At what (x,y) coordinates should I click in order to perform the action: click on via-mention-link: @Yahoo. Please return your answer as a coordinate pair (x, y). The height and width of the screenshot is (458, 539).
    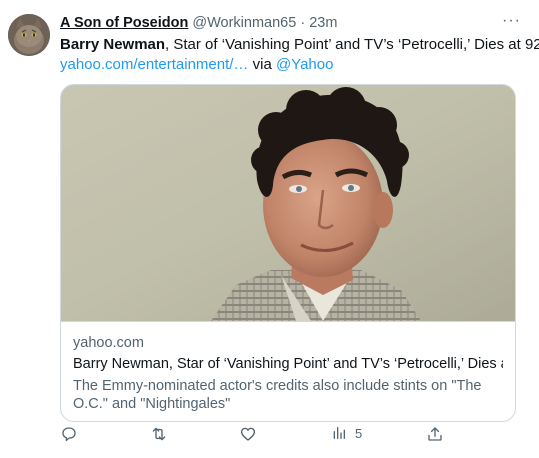
    Looking at the image, I should click on (305, 64).